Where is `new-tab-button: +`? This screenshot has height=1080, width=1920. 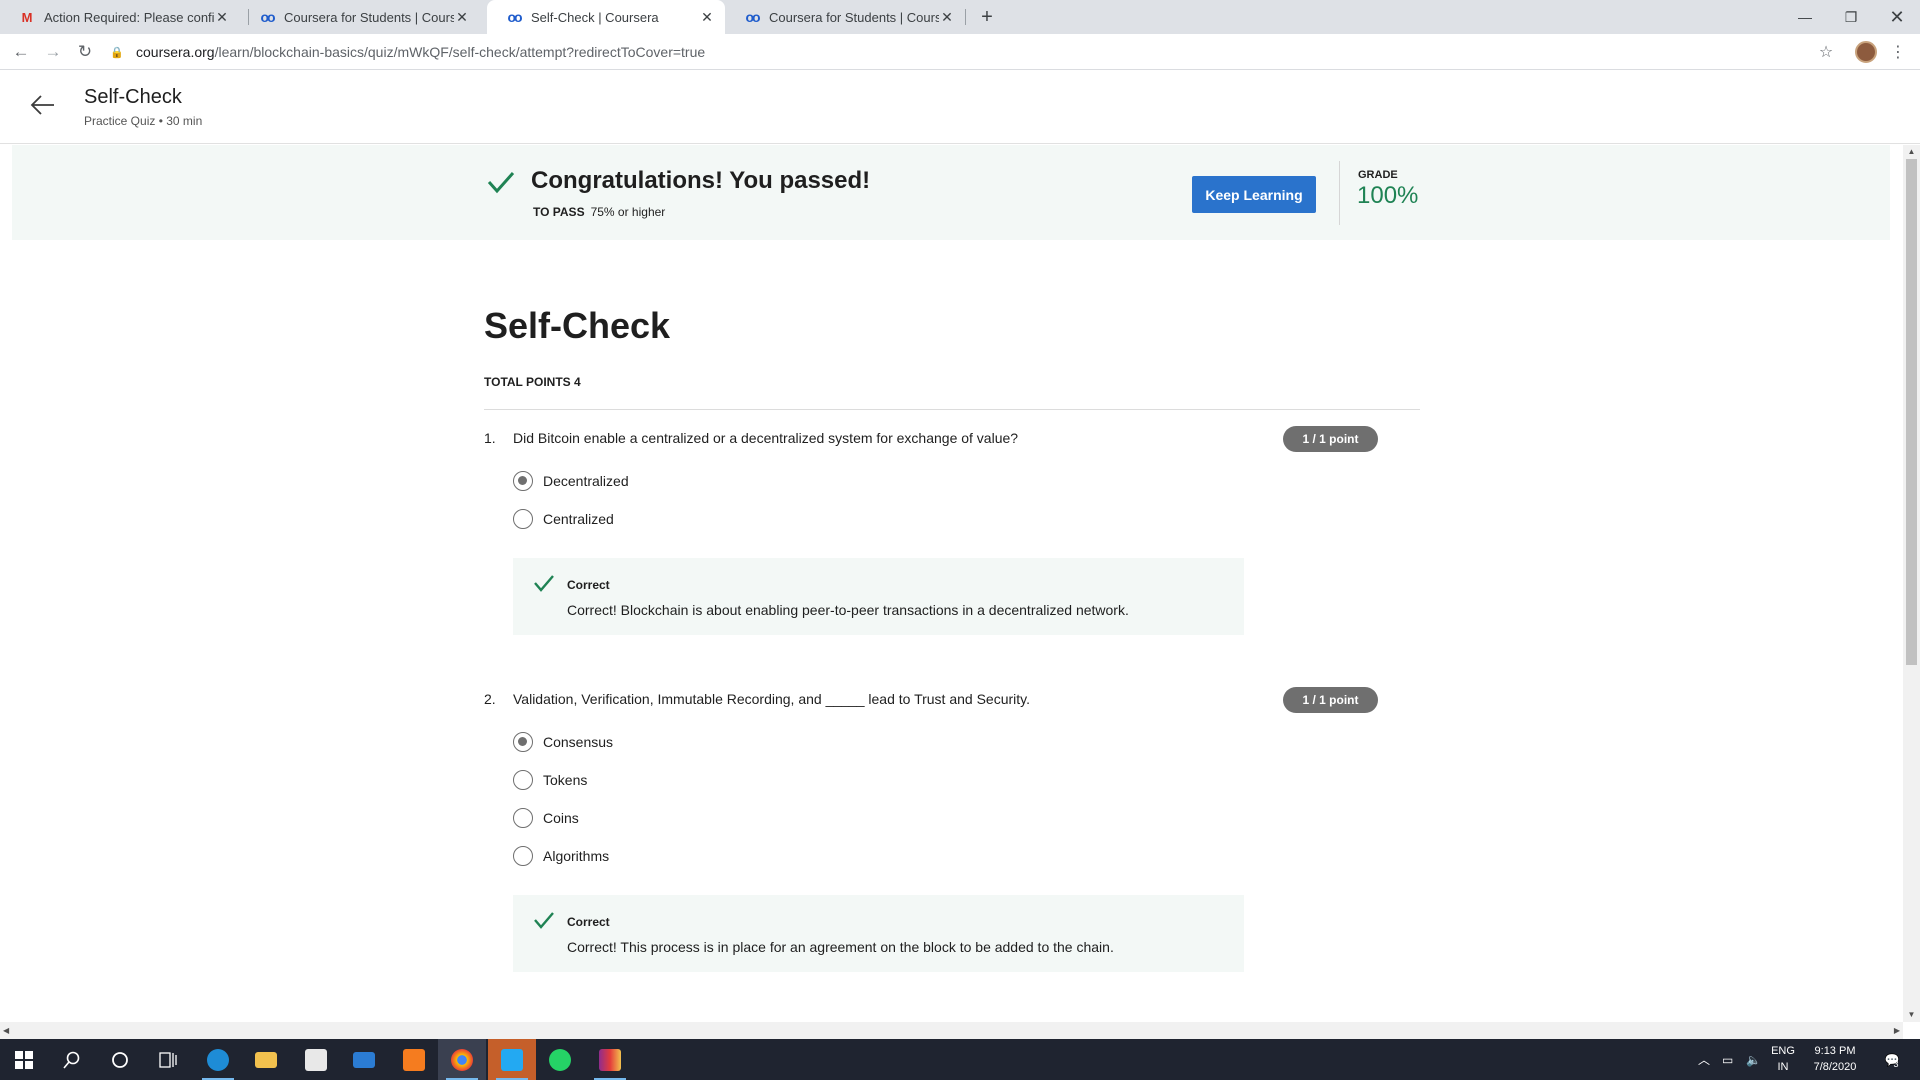 new-tab-button: + is located at coordinates (987, 17).